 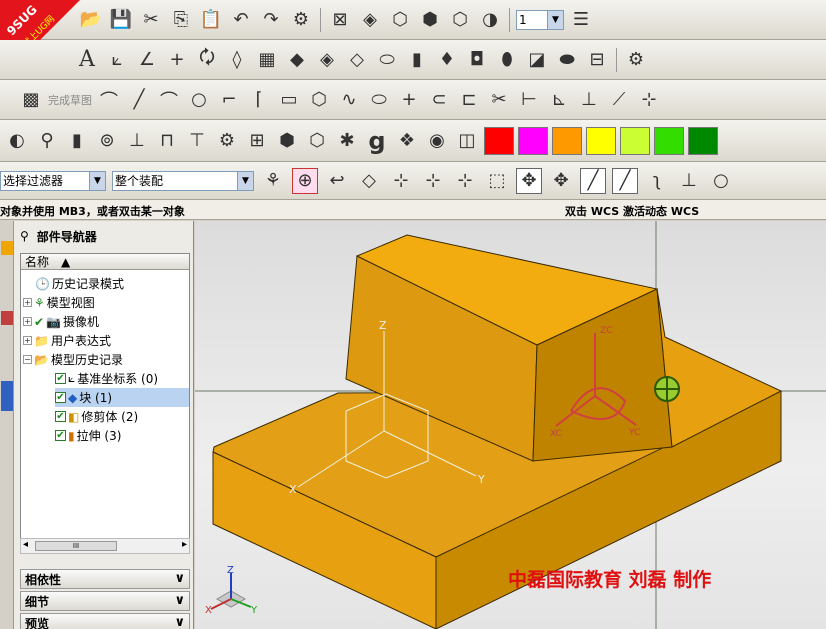 I want to click on fillet-icon: ⌐, so click(x=229, y=100).